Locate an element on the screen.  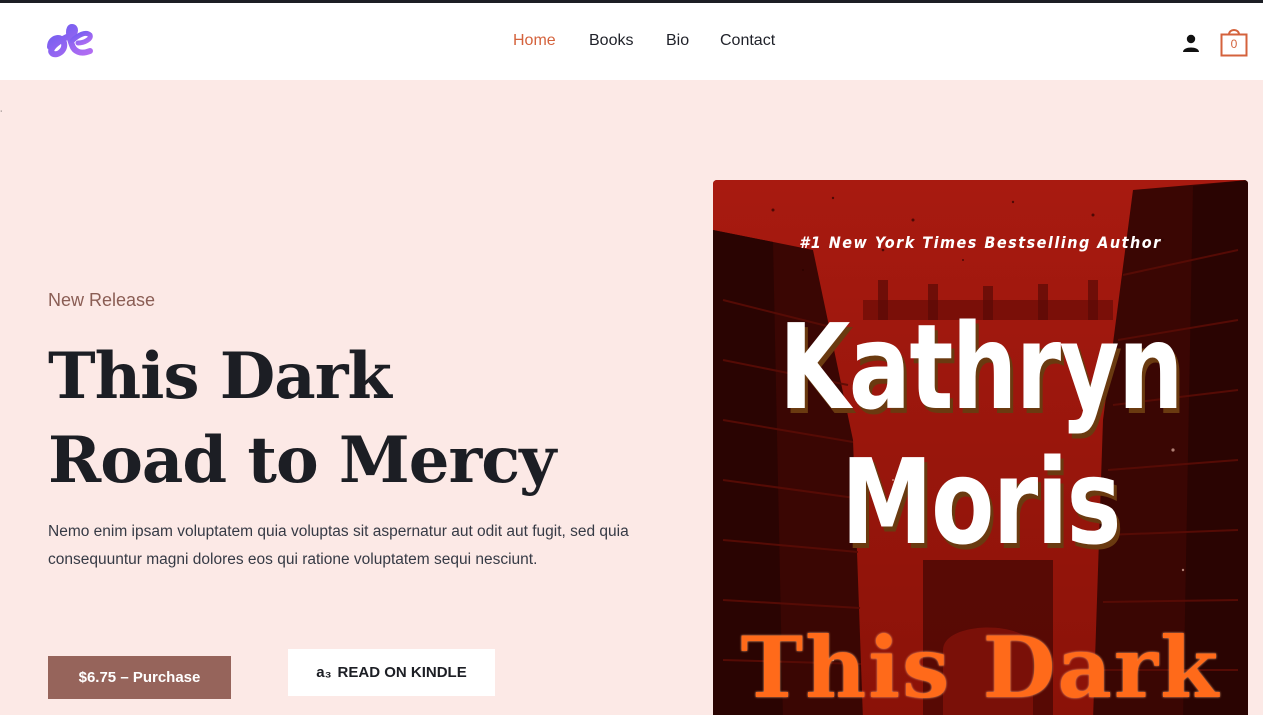
cart-count: 0 is located at coordinates (1234, 44).